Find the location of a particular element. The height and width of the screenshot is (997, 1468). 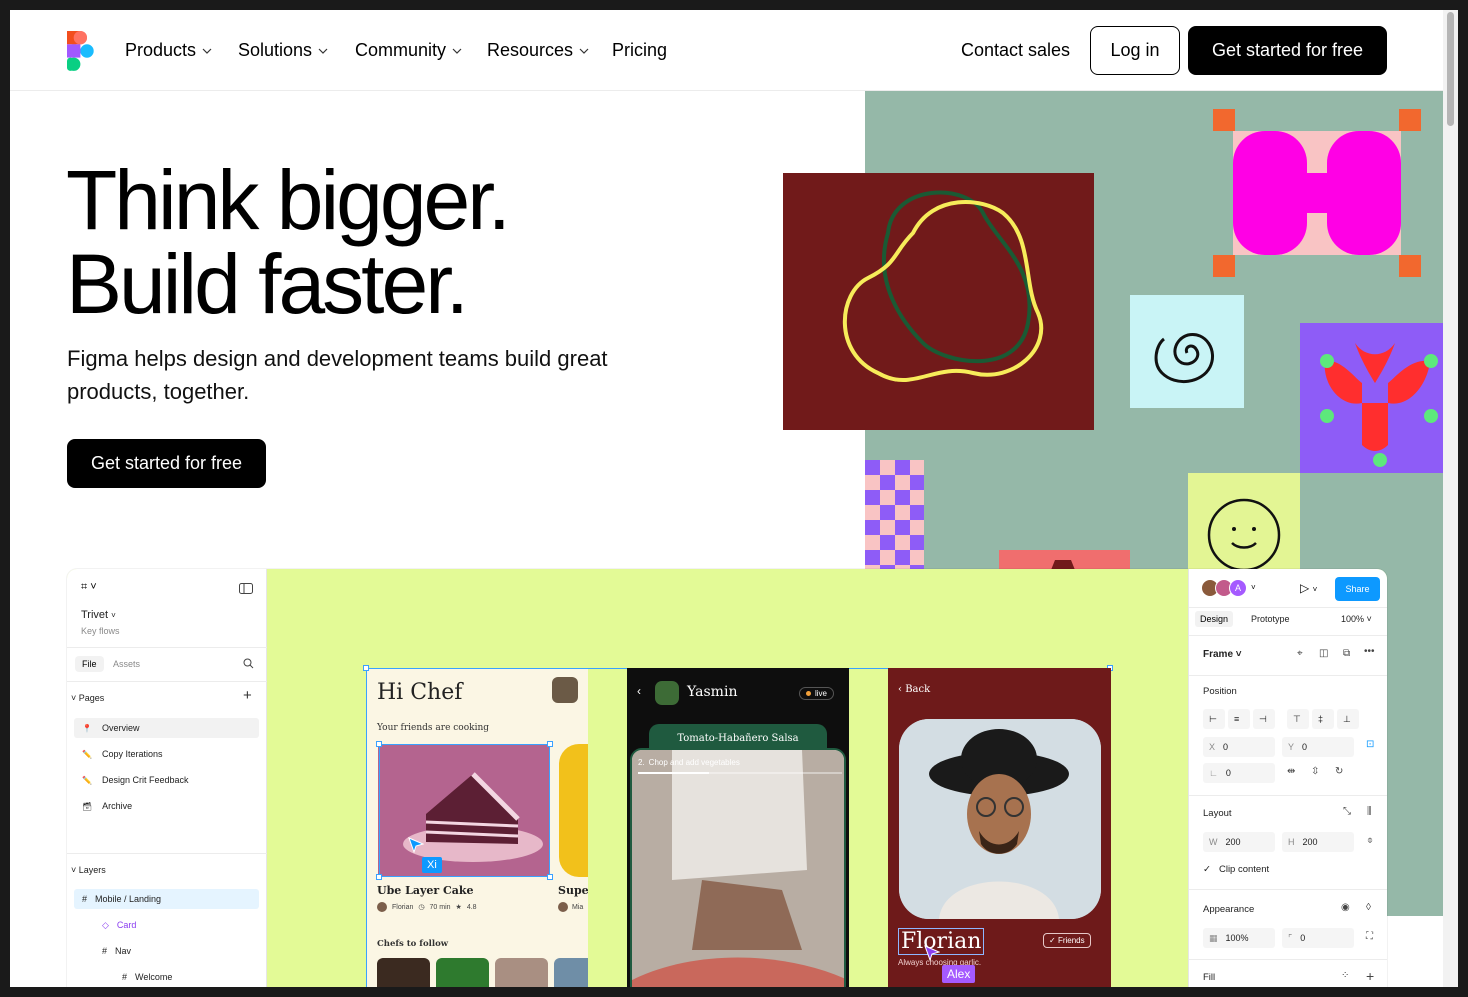

hero-title: Think bigger. Build faster. is located at coordinates (288, 242).